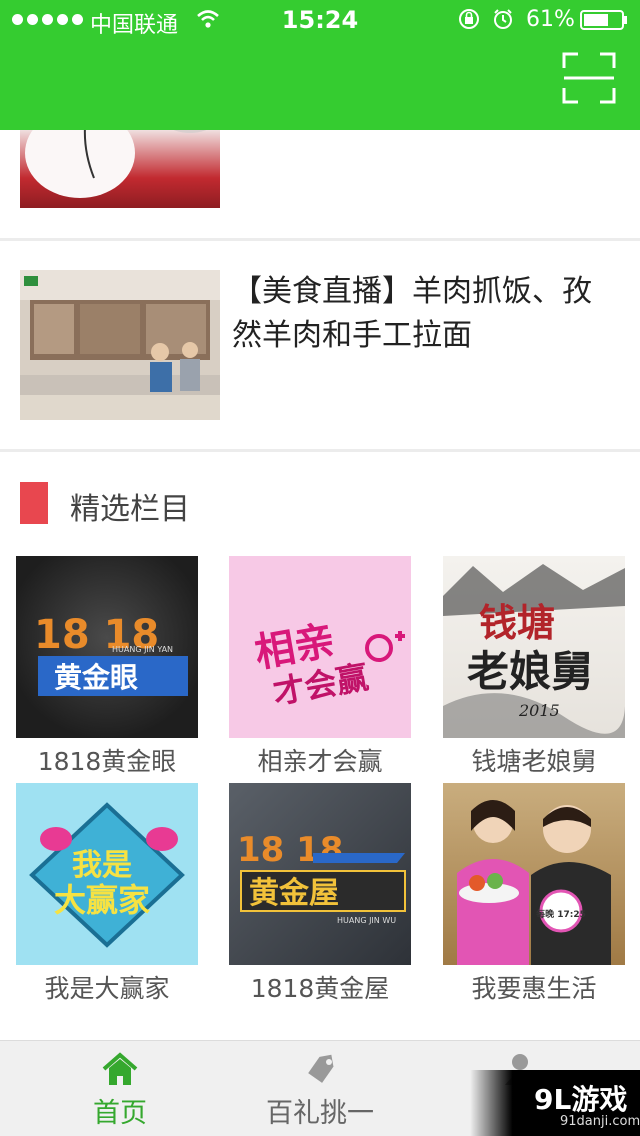 The height and width of the screenshot is (1136, 640). Describe the element at coordinates (320, 761) in the screenshot. I see `program-label: 相亲才会赢` at that location.